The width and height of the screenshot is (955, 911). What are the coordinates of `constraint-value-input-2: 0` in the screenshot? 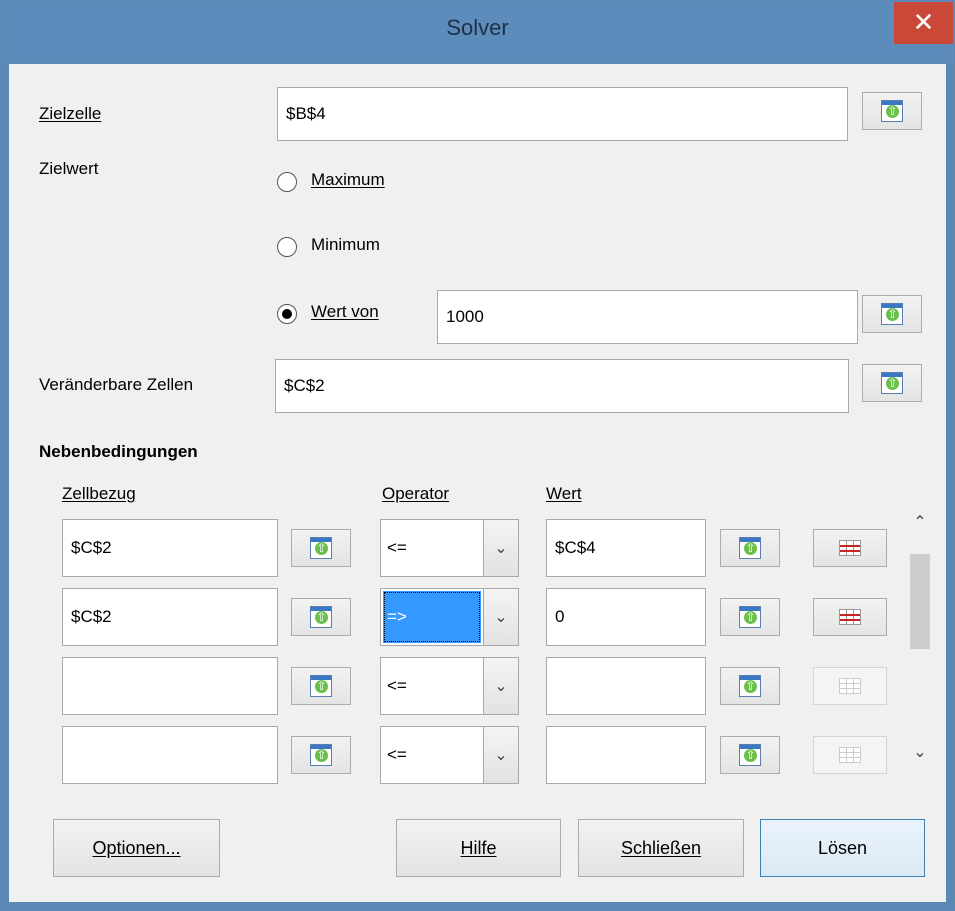 It's located at (626, 617).